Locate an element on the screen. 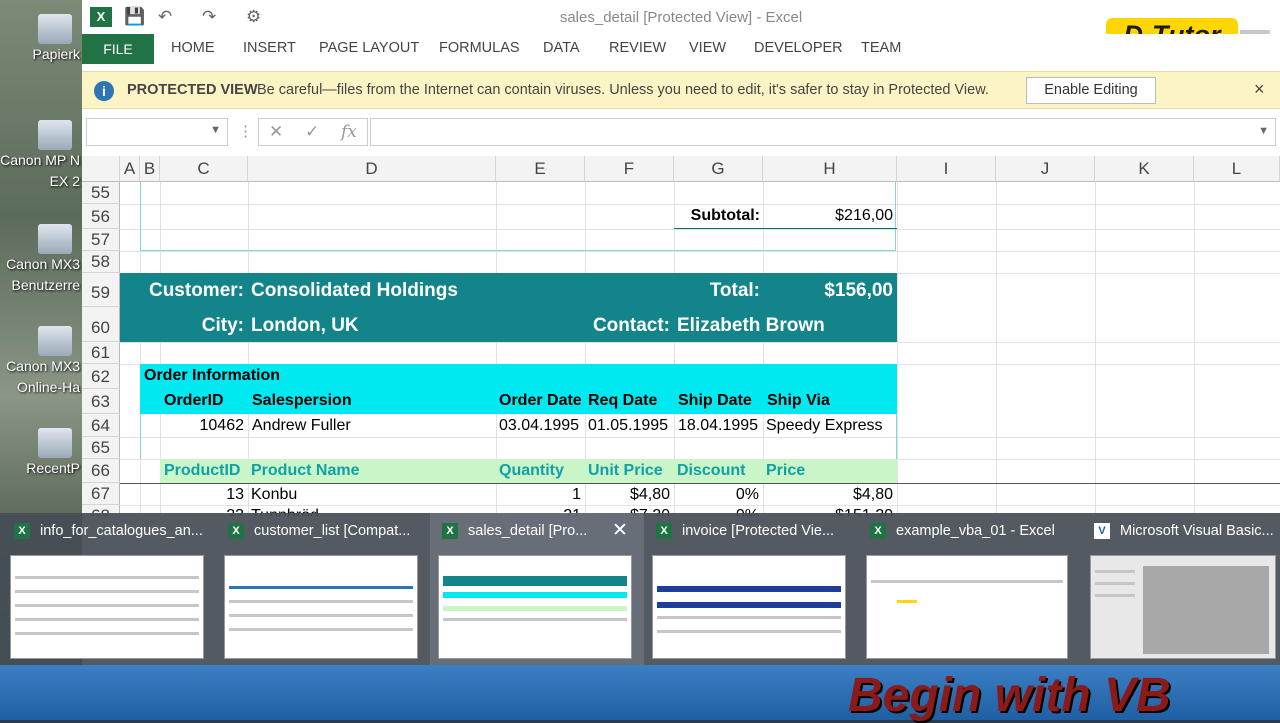  tab-review: REVIEW is located at coordinates (637, 48).